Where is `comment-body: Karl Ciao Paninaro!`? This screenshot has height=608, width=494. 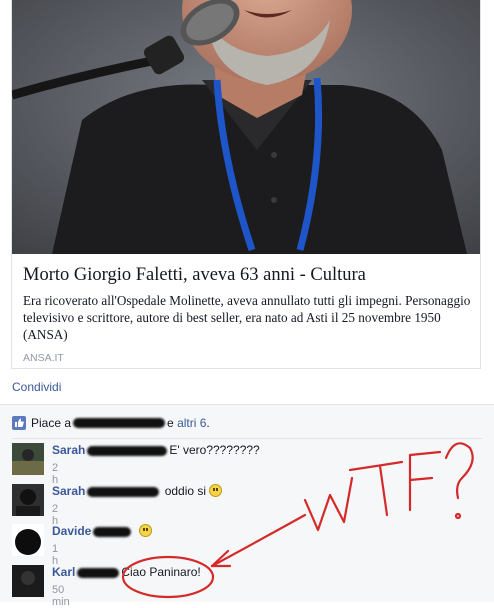 comment-body: Karl Ciao Paninaro! is located at coordinates (126, 572).